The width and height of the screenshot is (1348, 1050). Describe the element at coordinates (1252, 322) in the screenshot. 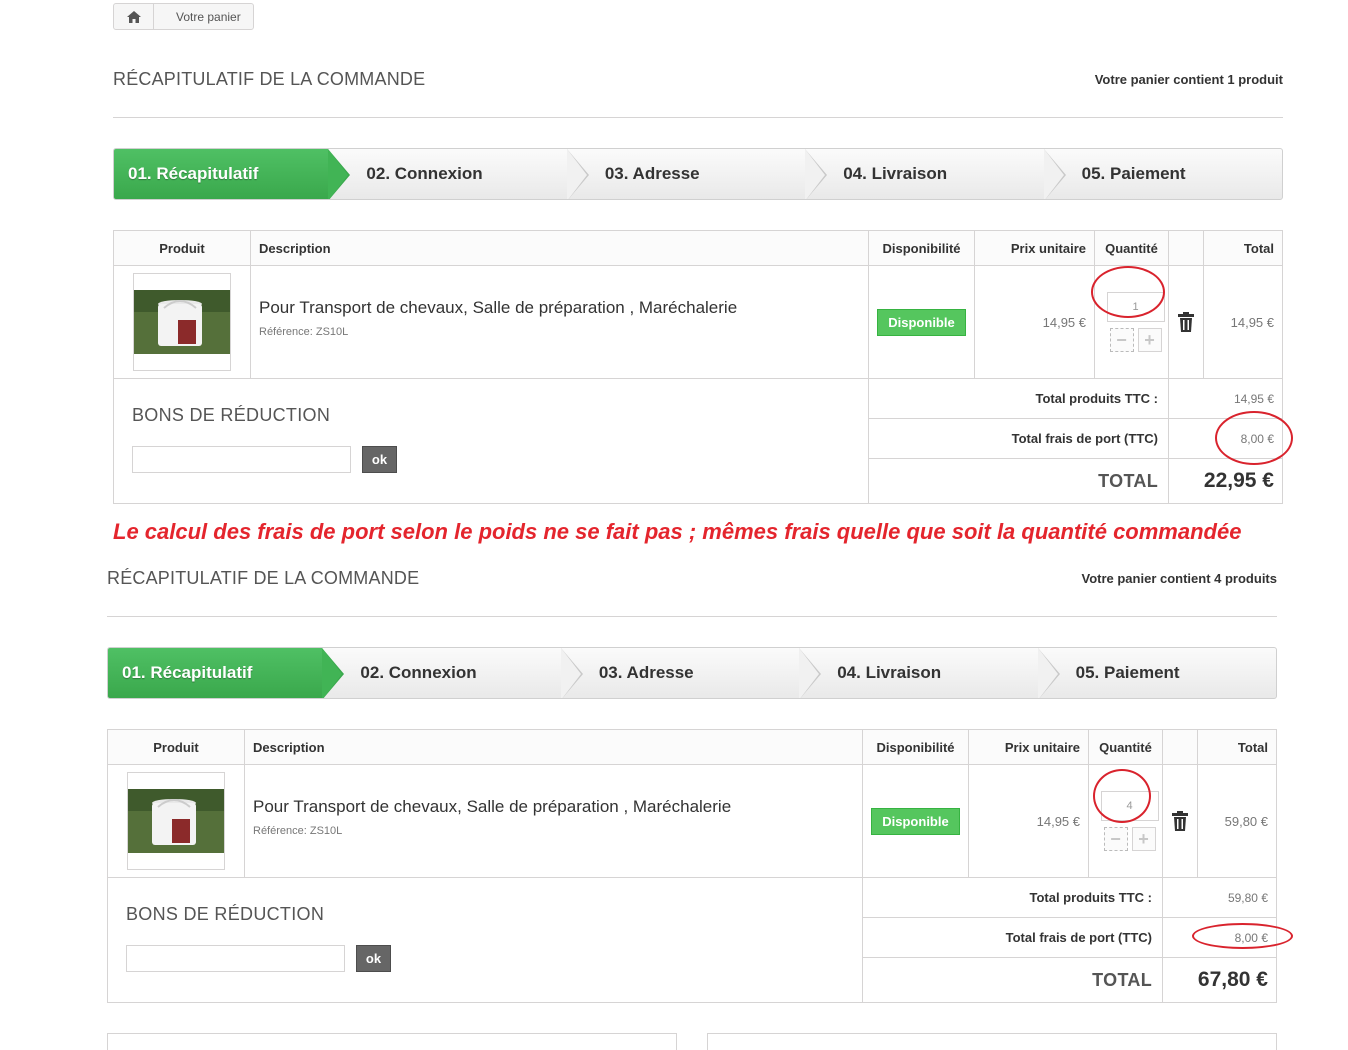

I see `line-total: 14,95 €` at that location.